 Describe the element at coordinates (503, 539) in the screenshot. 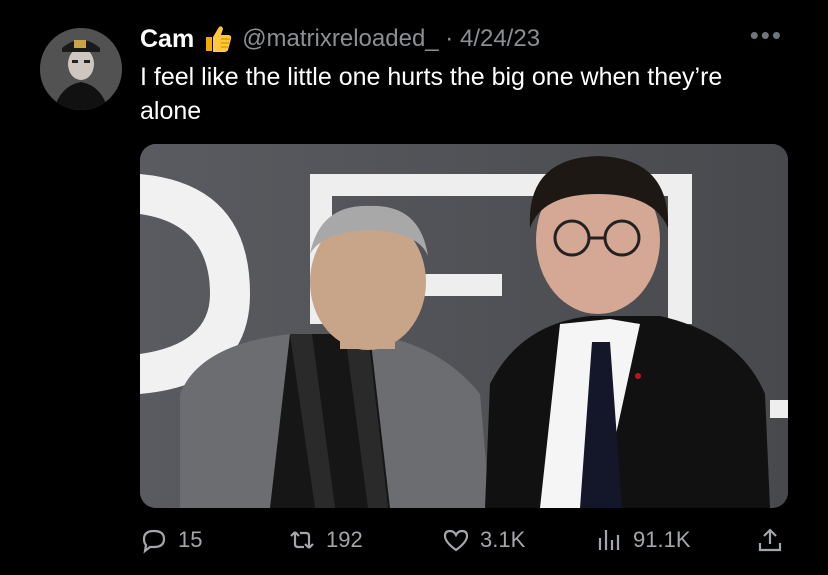

I see `like-count: 3.1K` at that location.